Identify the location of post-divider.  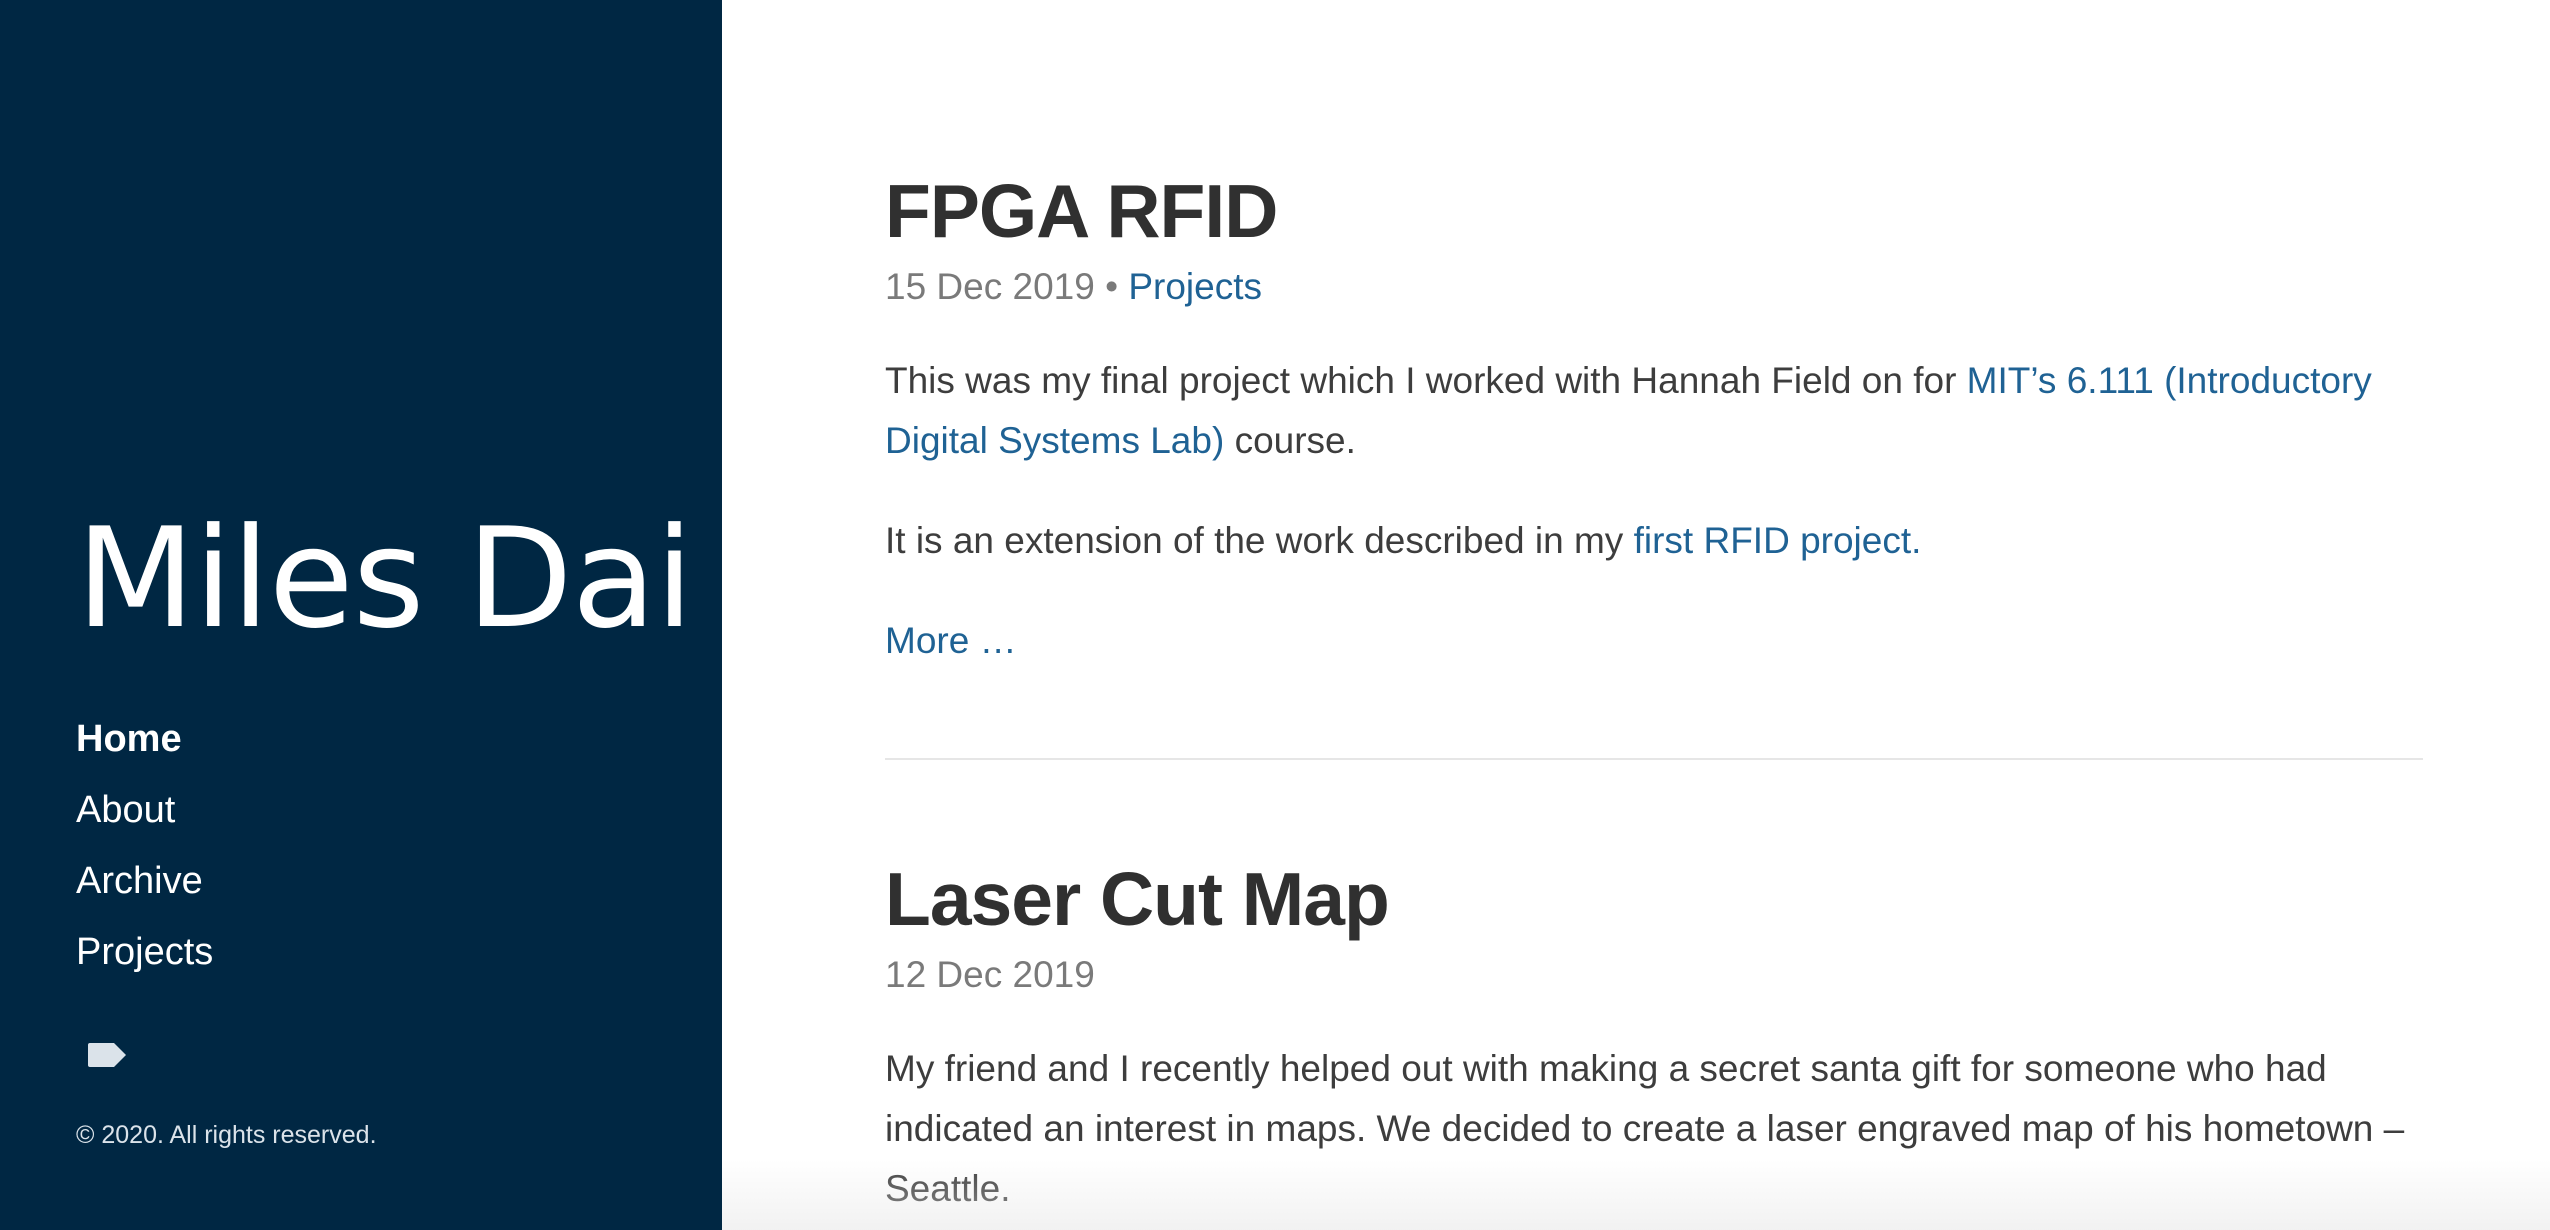
(1654, 759).